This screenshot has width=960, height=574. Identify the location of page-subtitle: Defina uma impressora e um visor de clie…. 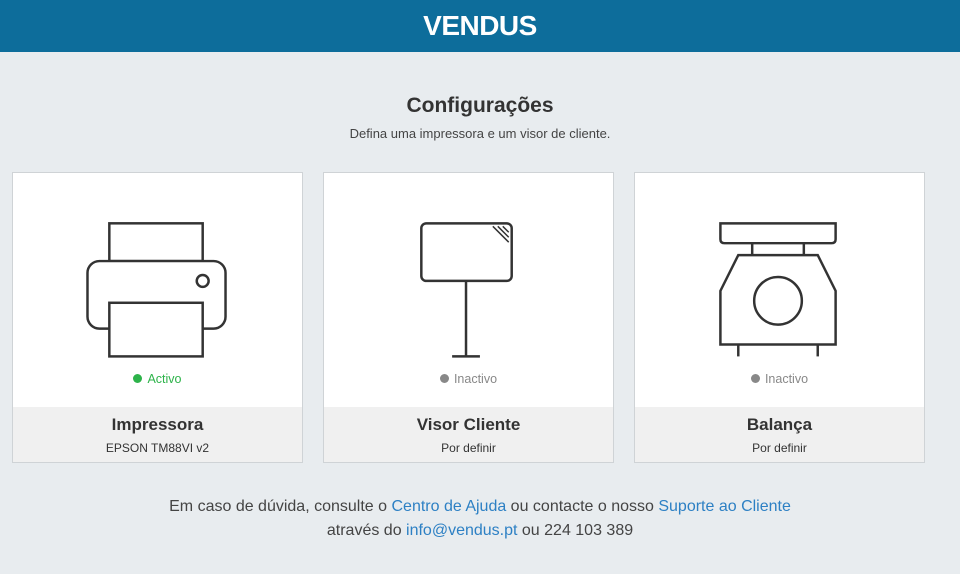
(480, 133).